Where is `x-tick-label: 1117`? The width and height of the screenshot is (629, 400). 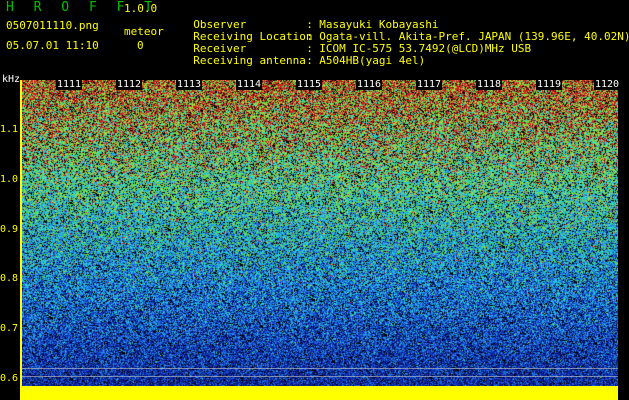 x-tick-label: 1117 is located at coordinates (429, 84).